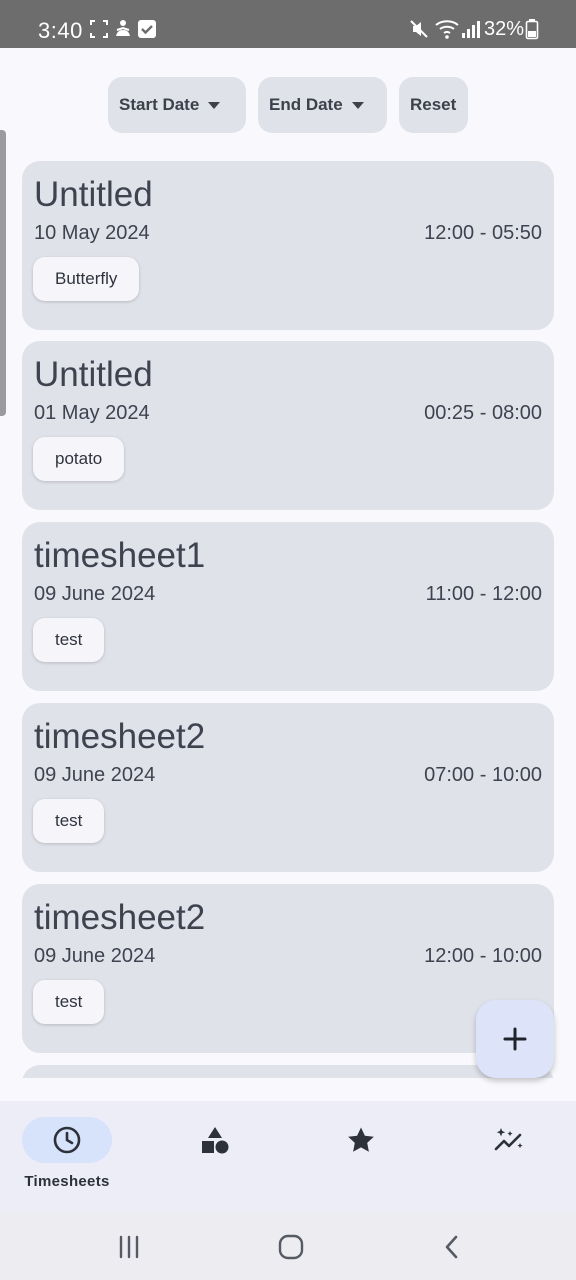 This screenshot has height=1280, width=576. I want to click on signal-icon, so click(471, 29).